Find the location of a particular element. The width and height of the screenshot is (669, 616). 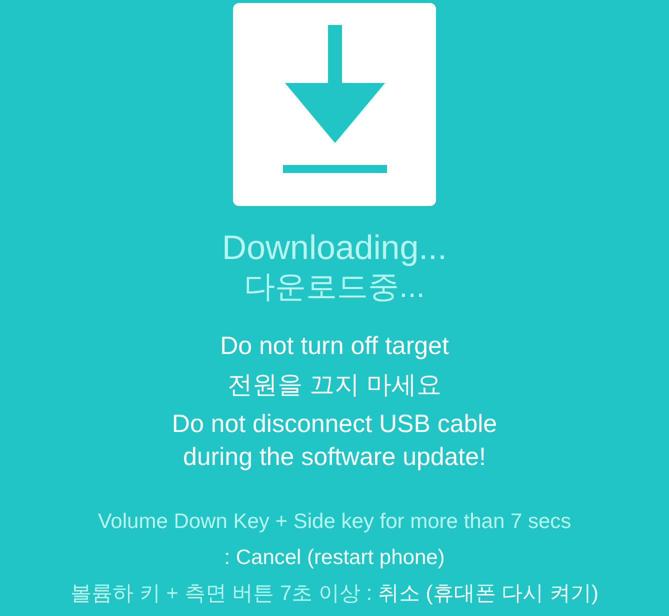

instruction-text: : Cancel (restart phone) is located at coordinates (334, 558).